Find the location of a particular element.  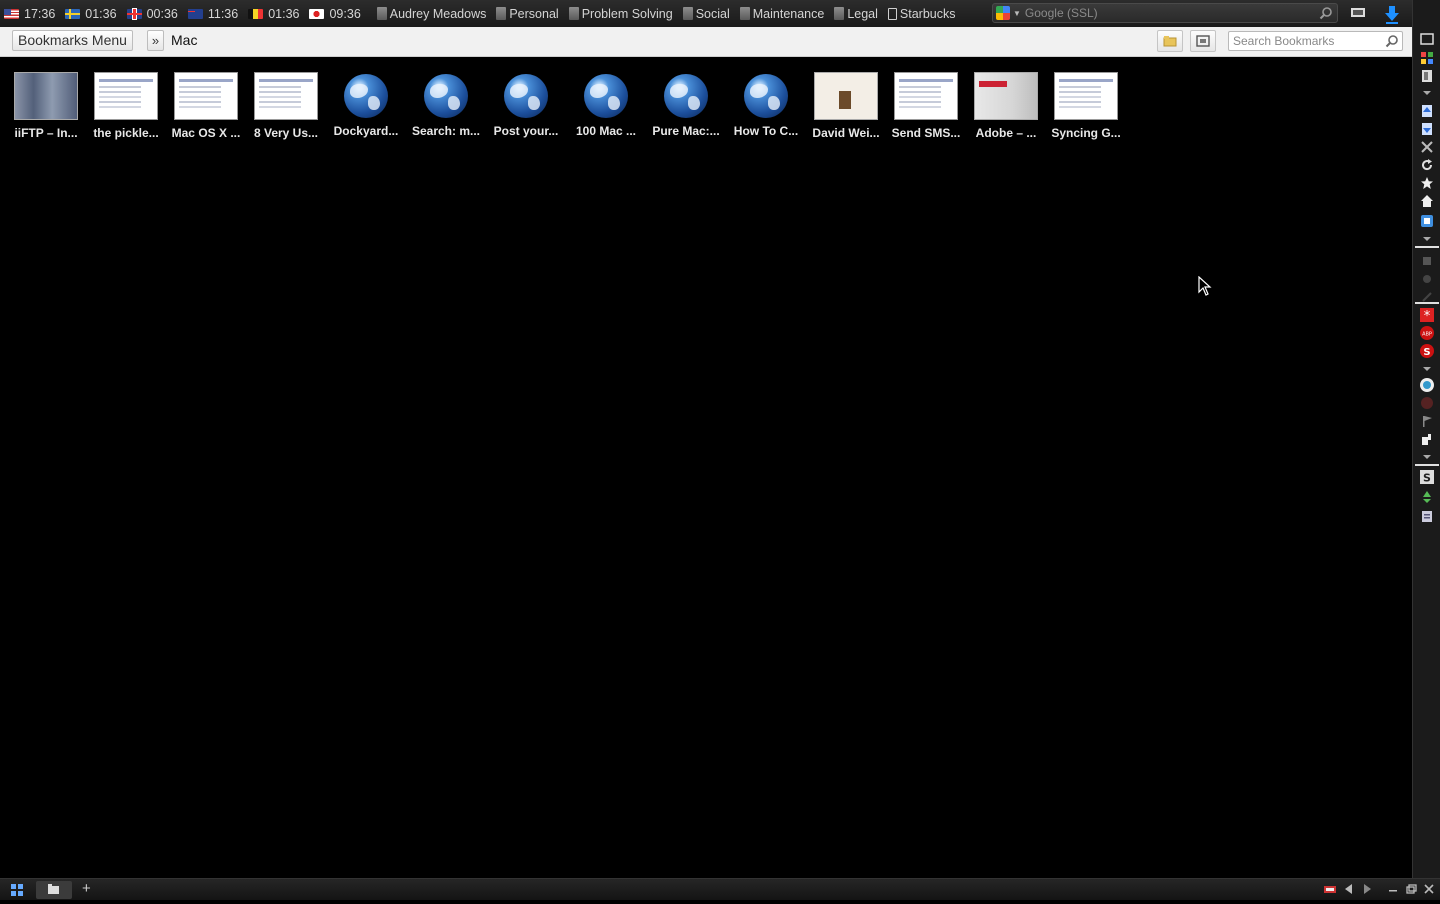

clock-be: 01:36 is located at coordinates (273, 14).